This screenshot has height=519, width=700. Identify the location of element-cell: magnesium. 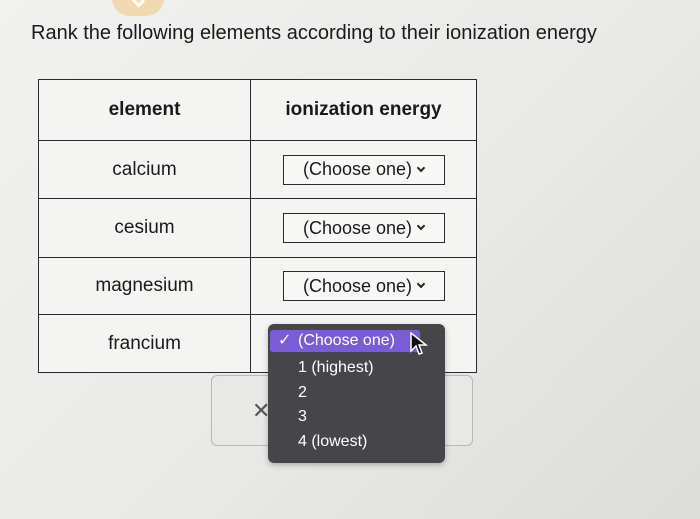
(144, 286).